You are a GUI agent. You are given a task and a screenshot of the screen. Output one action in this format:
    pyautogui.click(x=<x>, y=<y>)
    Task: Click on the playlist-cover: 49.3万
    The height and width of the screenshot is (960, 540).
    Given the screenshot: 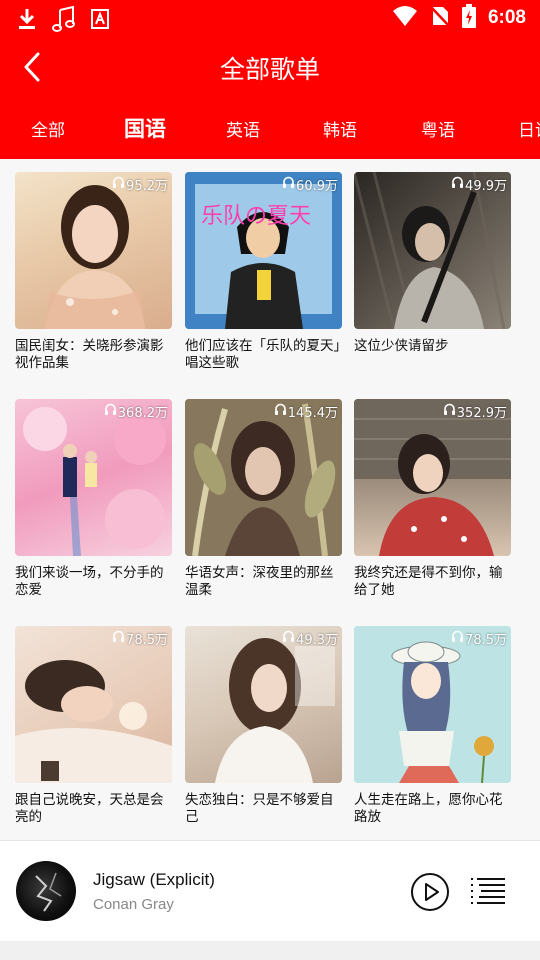 What is the action you would take?
    pyautogui.click(x=263, y=704)
    